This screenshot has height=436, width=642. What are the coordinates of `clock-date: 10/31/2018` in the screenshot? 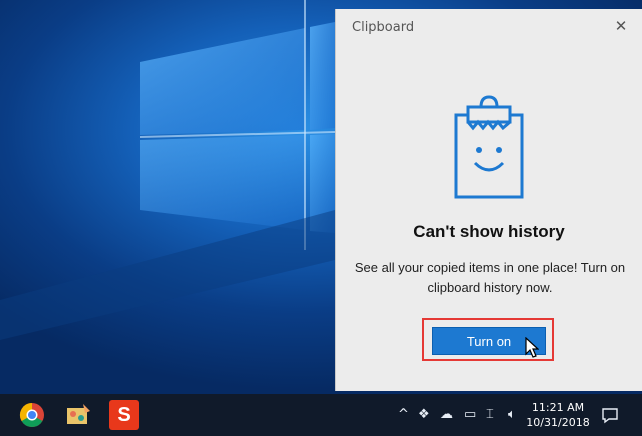 It's located at (558, 422).